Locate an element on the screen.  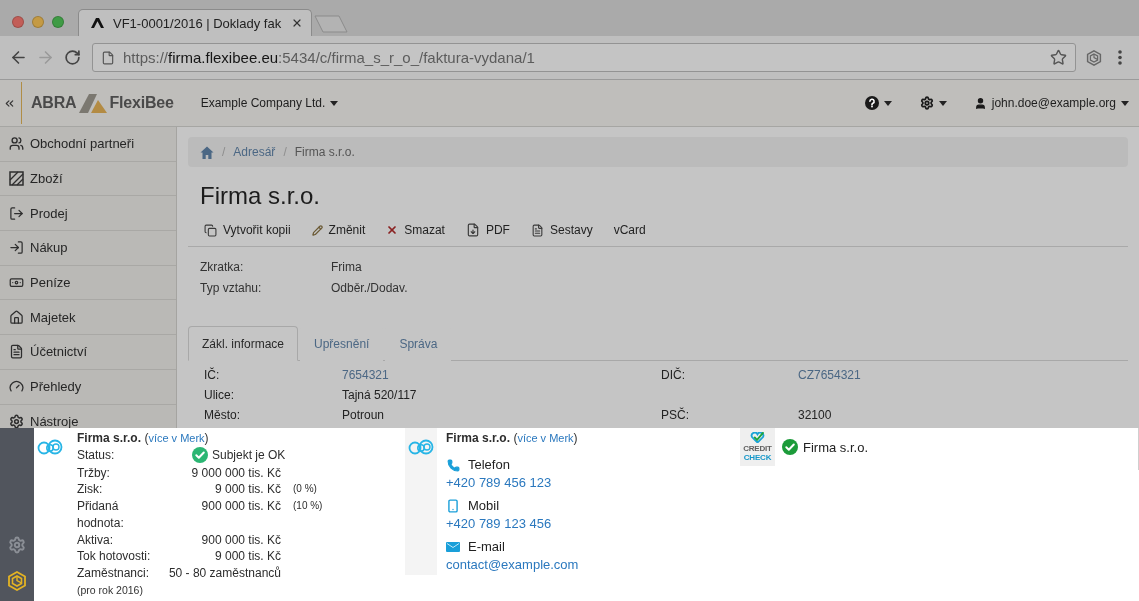
settings-menu-button is located at coordinates (933, 103).